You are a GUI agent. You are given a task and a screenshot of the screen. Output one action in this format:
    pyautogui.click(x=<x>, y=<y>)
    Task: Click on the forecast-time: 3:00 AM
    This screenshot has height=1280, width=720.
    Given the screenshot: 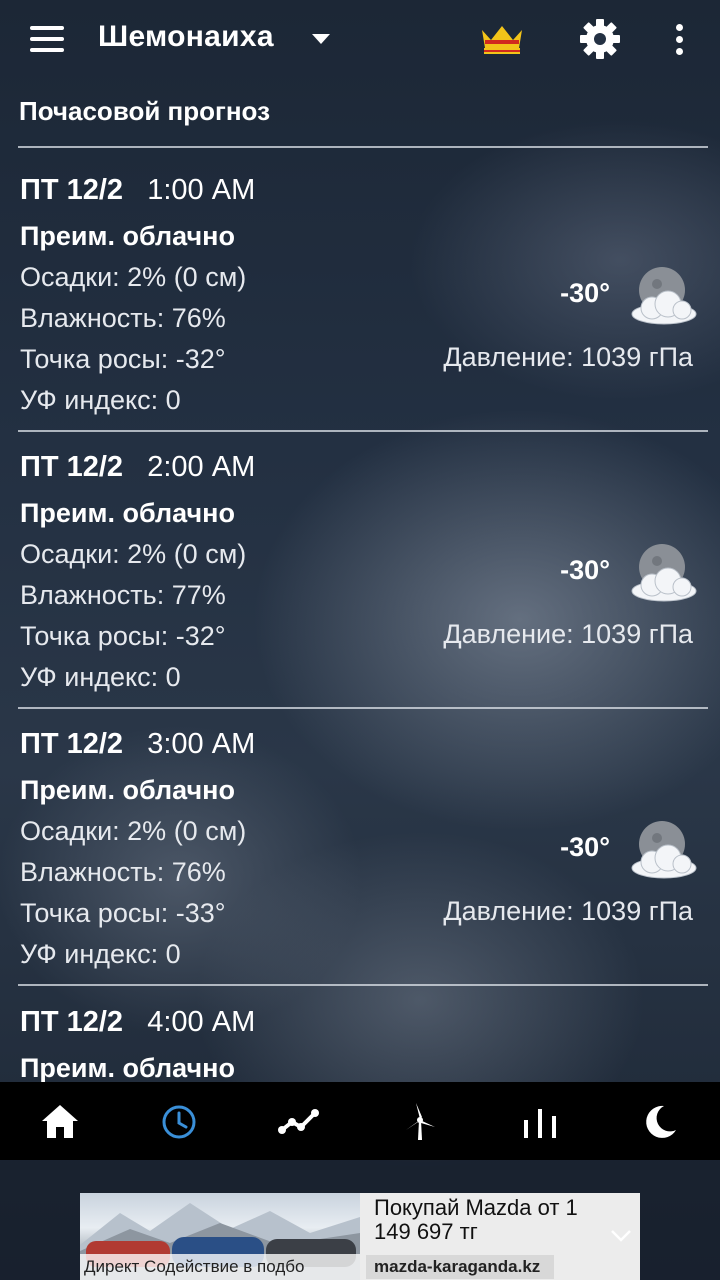 What is the action you would take?
    pyautogui.click(x=201, y=744)
    